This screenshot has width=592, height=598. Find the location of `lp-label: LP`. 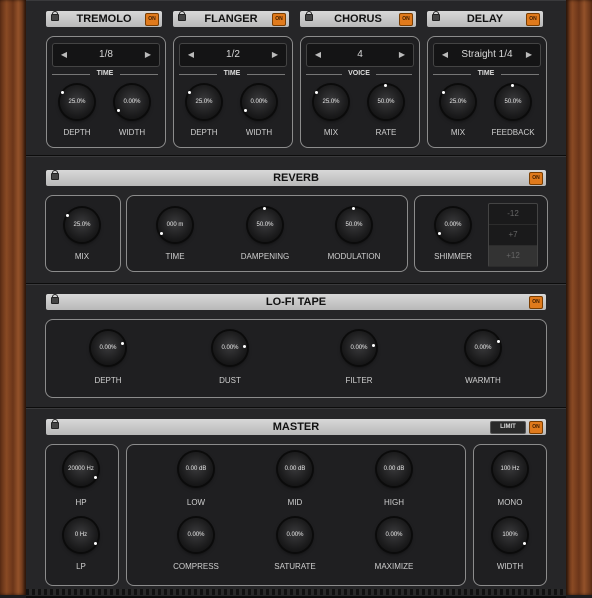

lp-label: LP is located at coordinates (81, 566).